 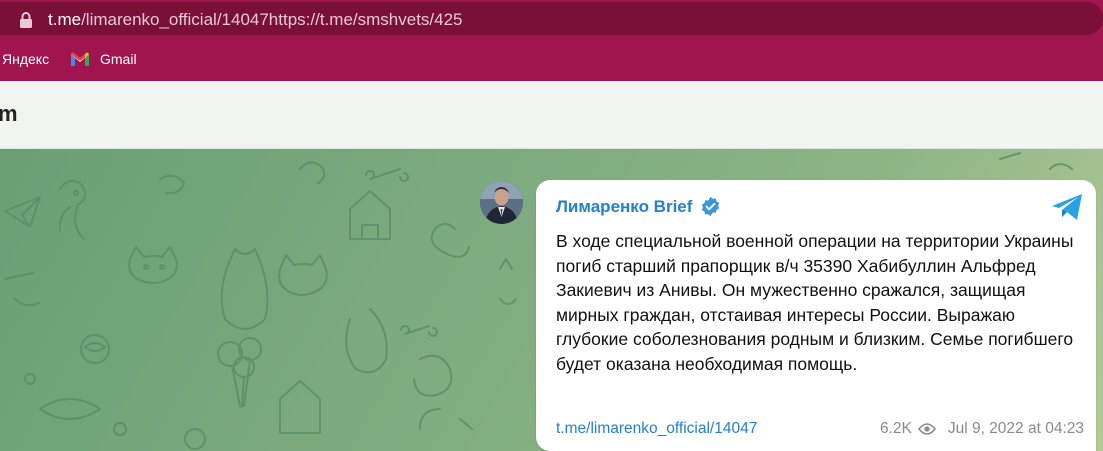 What do you see at coordinates (9, 114) in the screenshot?
I see `site-logo: m` at bounding box center [9, 114].